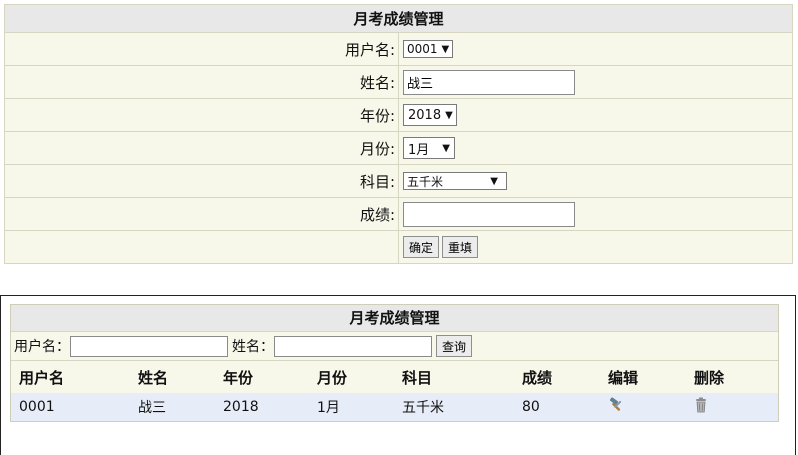 Image resolution: width=798 pixels, height=455 pixels. Describe the element at coordinates (417, 377) in the screenshot. I see `column-header: 科目` at that location.